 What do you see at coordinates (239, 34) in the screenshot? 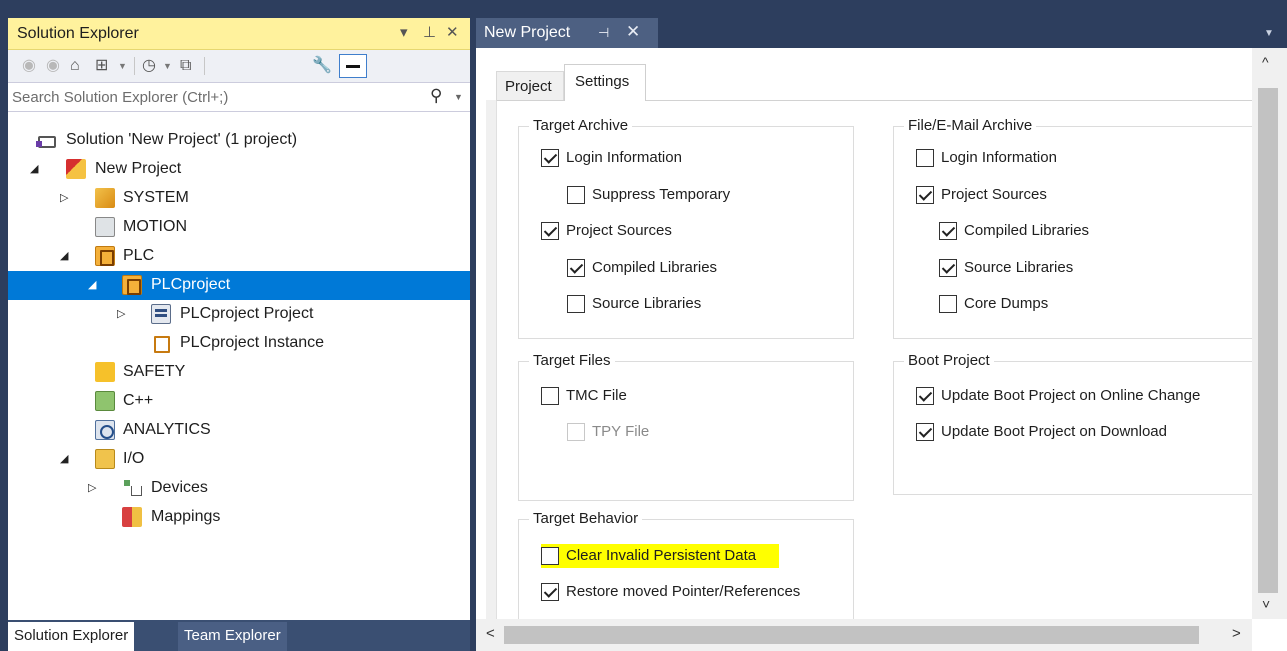
I see `solution-explorer-title-bar: Solution Explorer ▾ ⊥ ✕` at bounding box center [239, 34].